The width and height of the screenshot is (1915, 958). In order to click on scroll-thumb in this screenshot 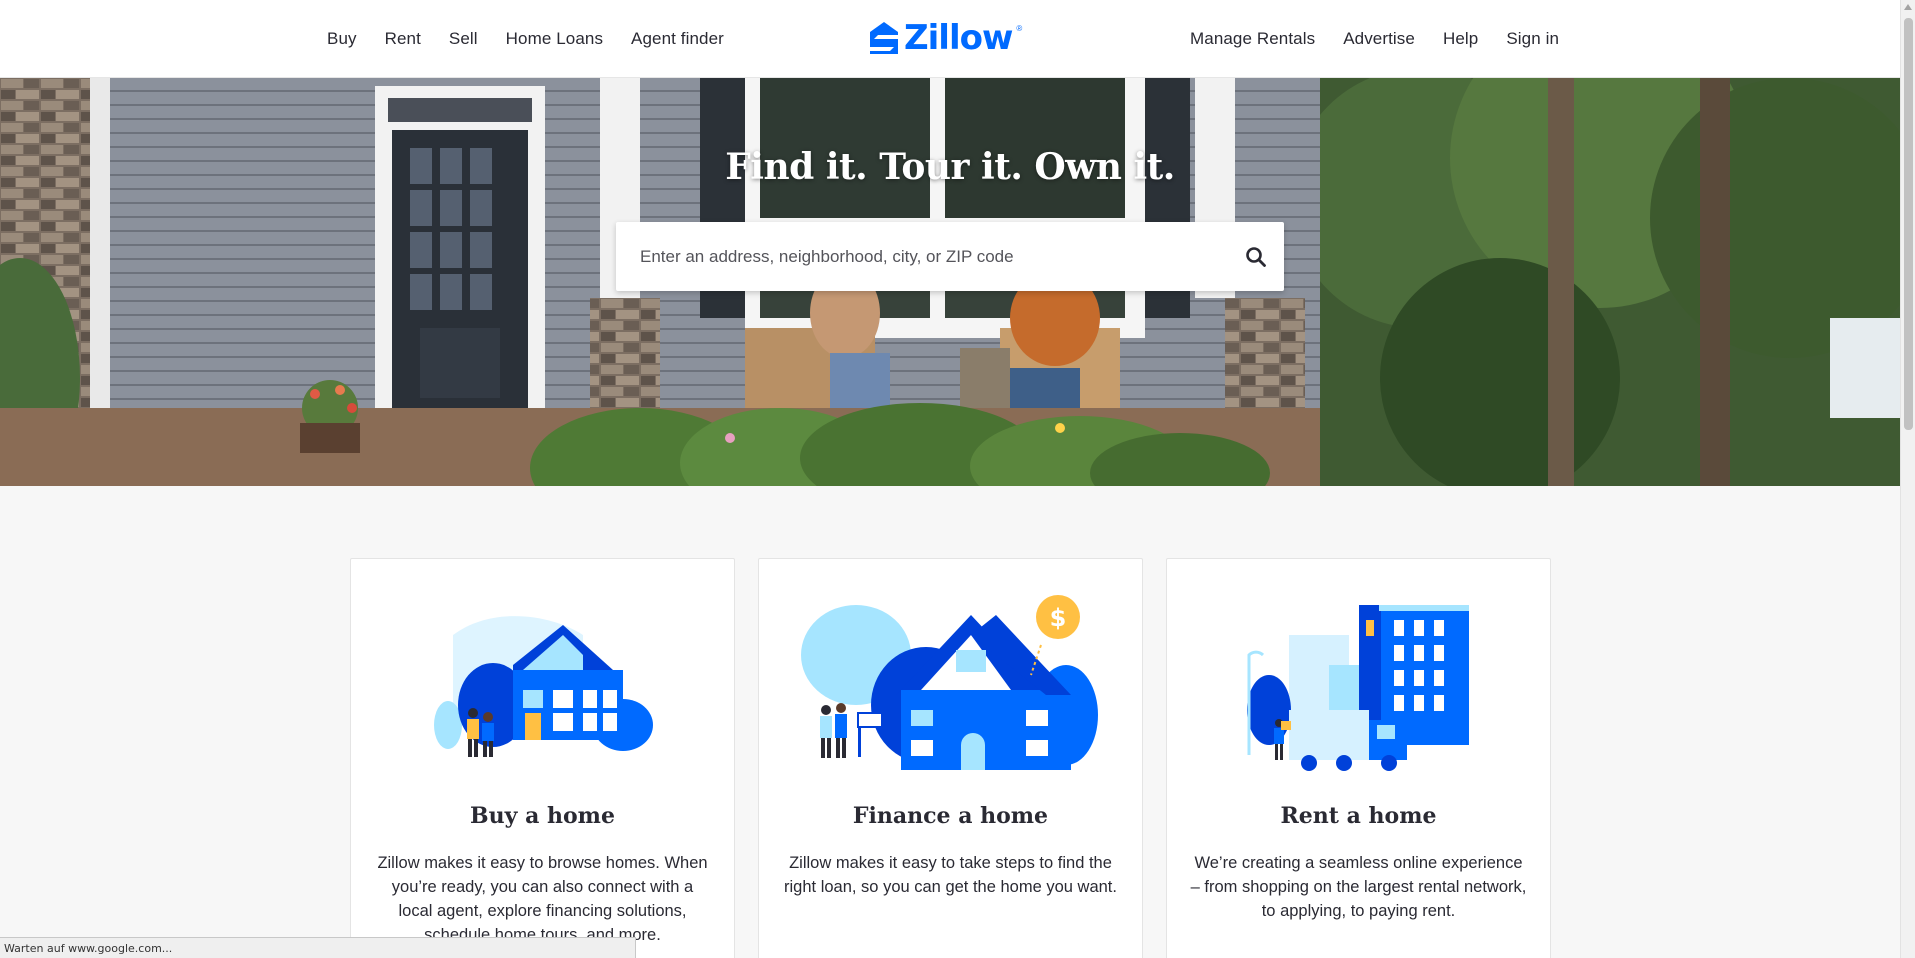, I will do `click(1908, 224)`.